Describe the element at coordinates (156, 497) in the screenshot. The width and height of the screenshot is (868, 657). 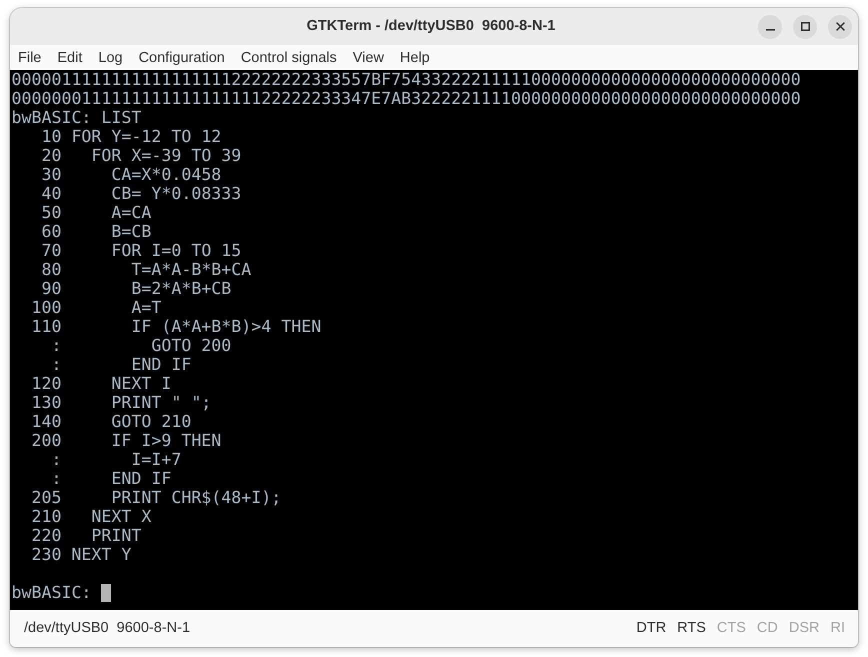
I see `terminal-line: 205 PRINT CHR$(48+I);` at that location.